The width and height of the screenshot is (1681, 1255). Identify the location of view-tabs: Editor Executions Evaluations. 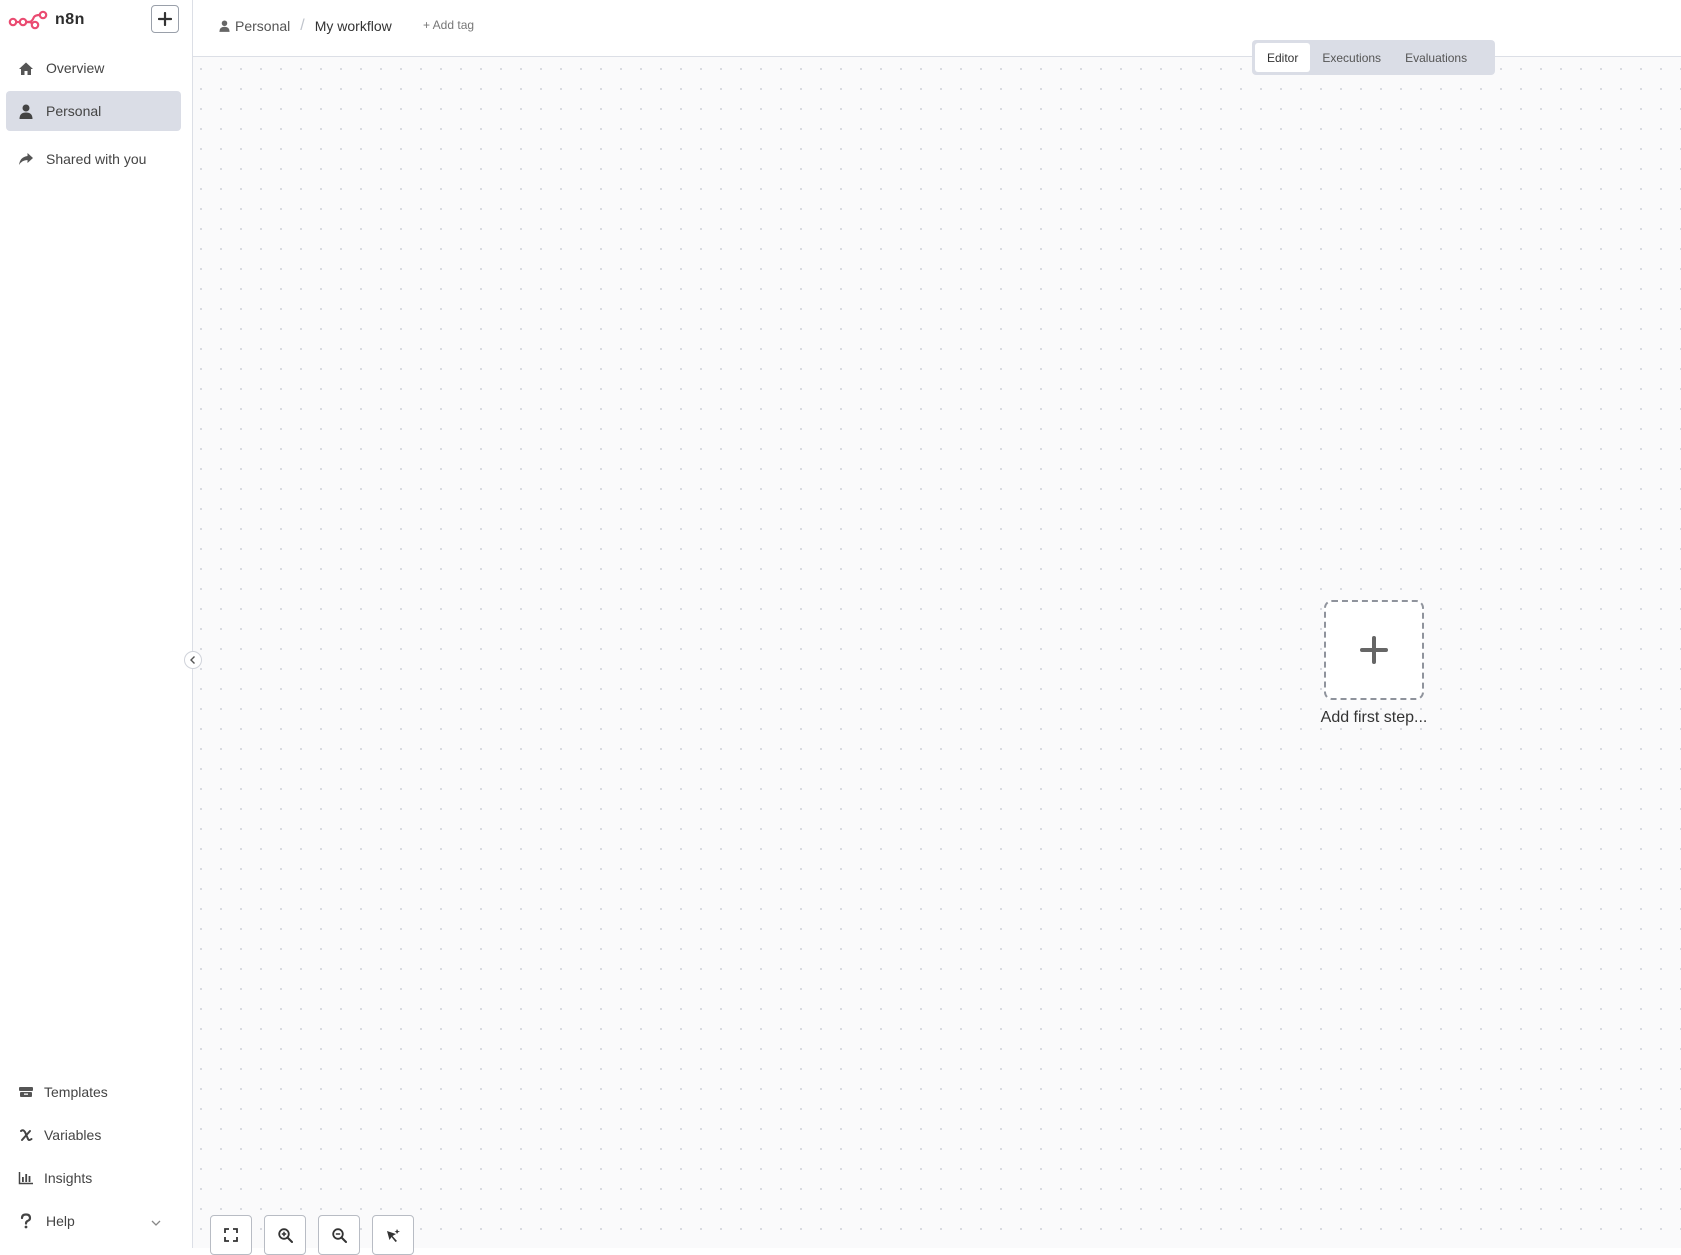
(1373, 57).